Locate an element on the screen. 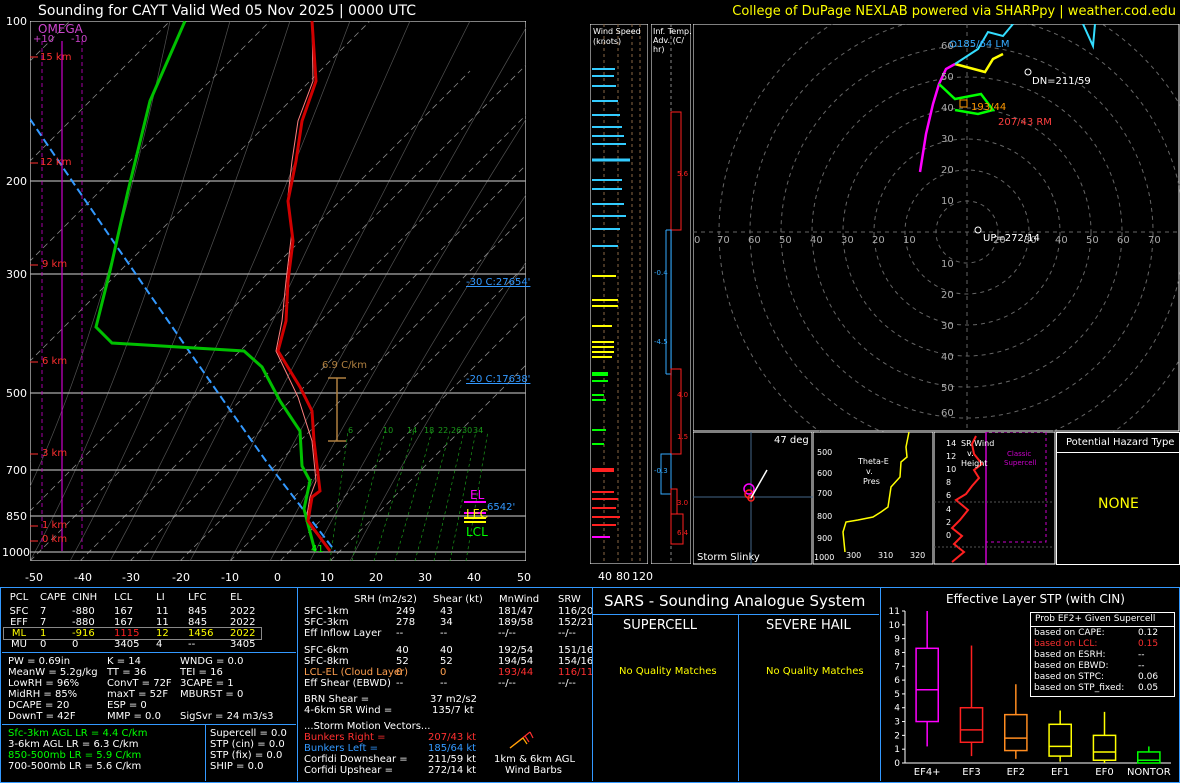 This screenshot has height=783, width=1180. theta-x-tick: 320 is located at coordinates (918, 555).